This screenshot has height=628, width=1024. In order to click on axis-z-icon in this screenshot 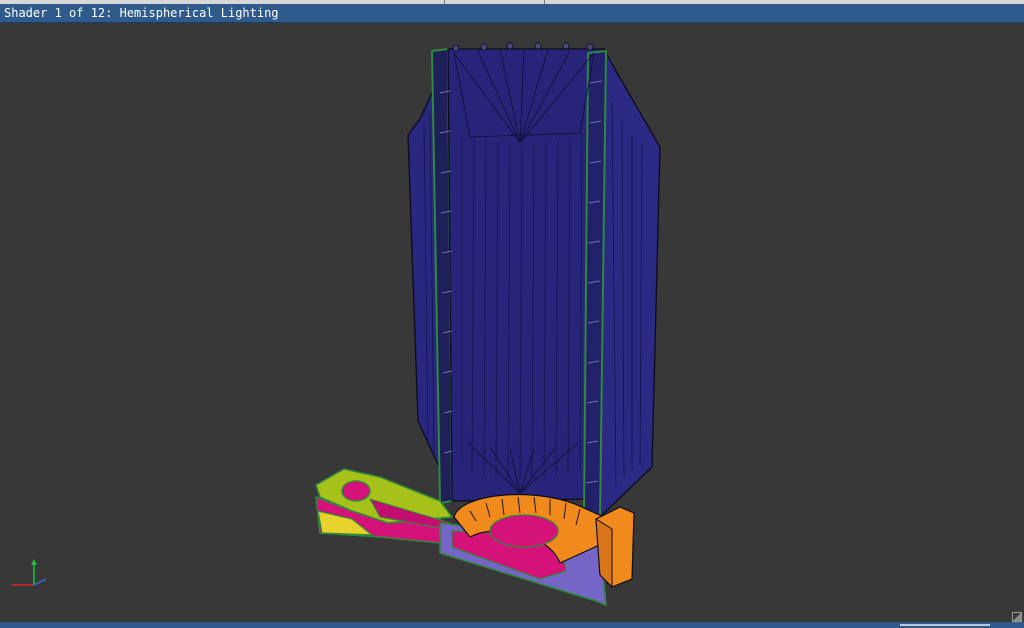, I will do `click(40, 582)`.